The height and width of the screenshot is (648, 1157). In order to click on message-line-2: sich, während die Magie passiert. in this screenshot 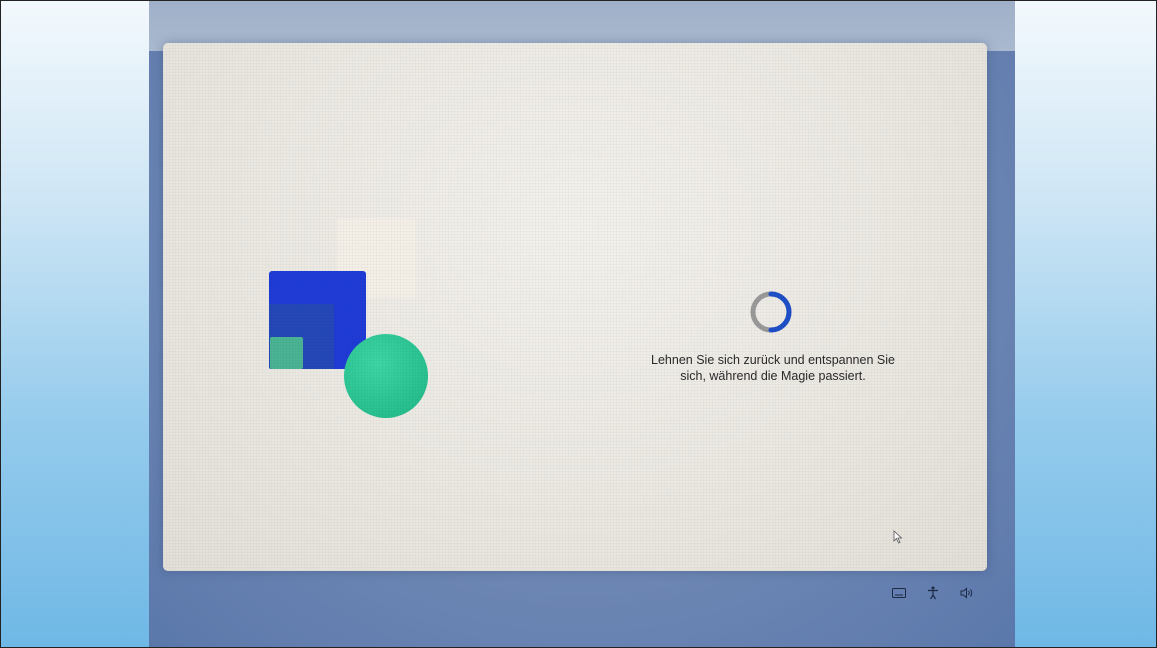, I will do `click(773, 376)`.